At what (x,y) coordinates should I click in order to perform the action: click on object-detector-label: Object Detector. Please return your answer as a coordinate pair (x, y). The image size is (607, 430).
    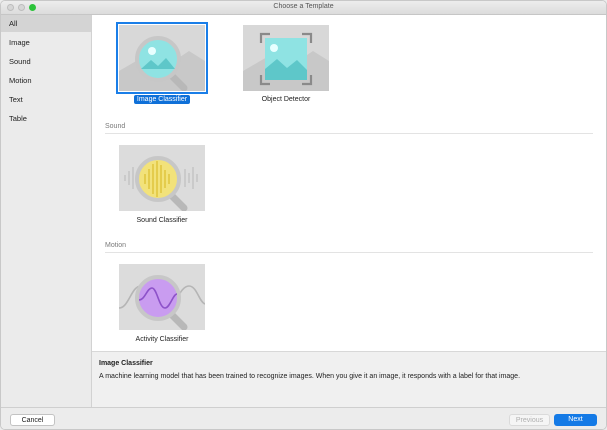
    Looking at the image, I should click on (286, 99).